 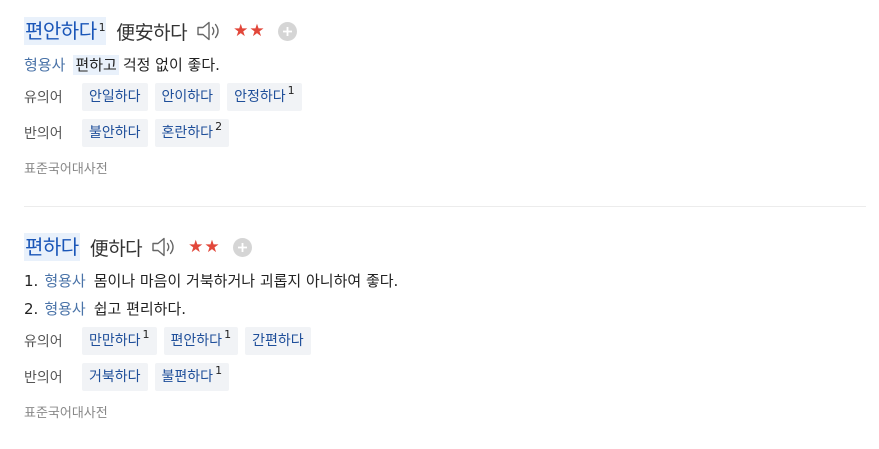 I want to click on antonym-row: 반의어 거북하다 불편하다 1, so click(x=445, y=377).